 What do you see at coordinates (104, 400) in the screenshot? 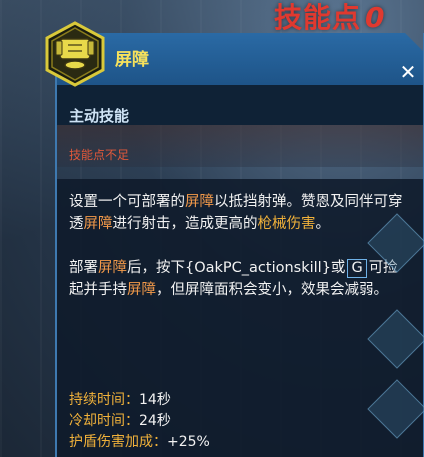
I see `stat-label: 持续时间：` at bounding box center [104, 400].